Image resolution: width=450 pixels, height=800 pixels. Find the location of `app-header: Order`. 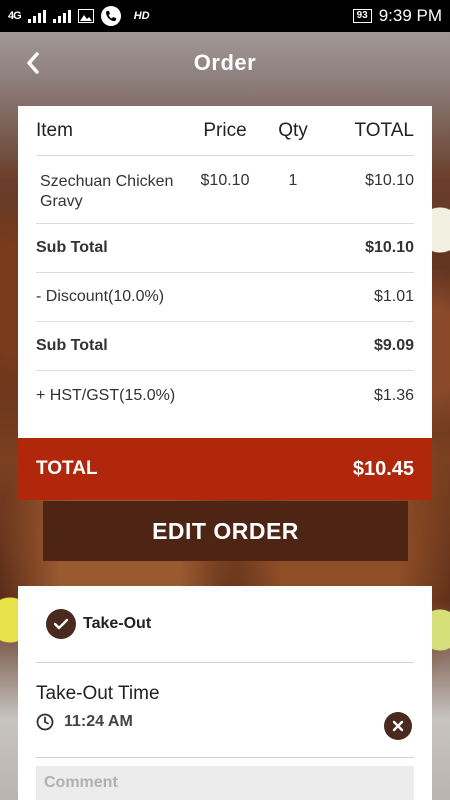

app-header: Order is located at coordinates (225, 63).